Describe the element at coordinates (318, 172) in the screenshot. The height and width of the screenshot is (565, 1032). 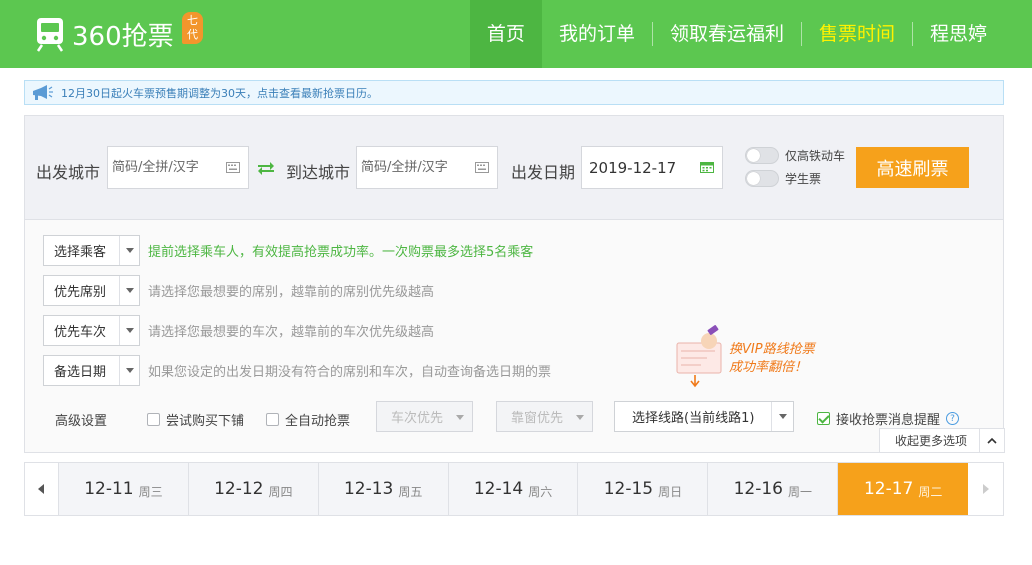
I see `to-city-label: 到达城市` at that location.